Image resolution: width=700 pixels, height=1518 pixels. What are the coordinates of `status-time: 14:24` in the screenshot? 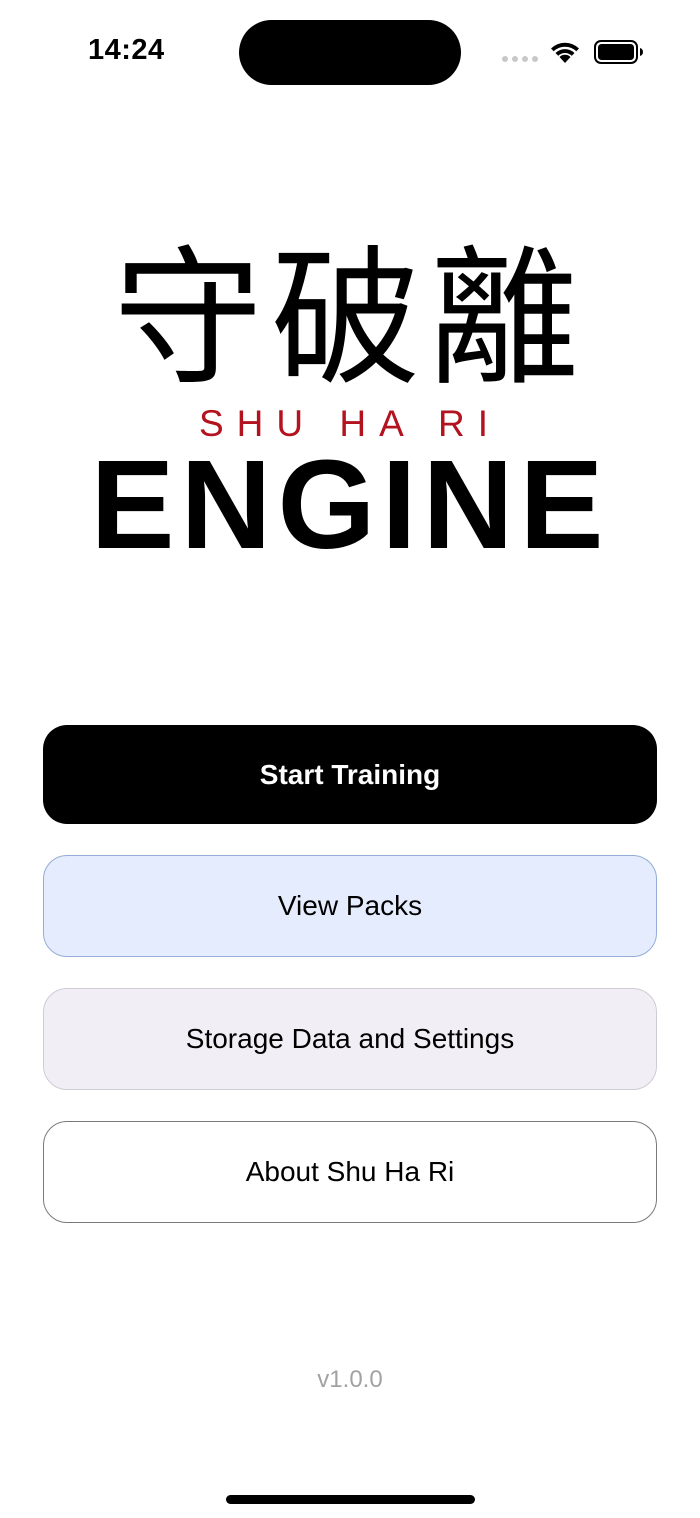 It's located at (126, 50).